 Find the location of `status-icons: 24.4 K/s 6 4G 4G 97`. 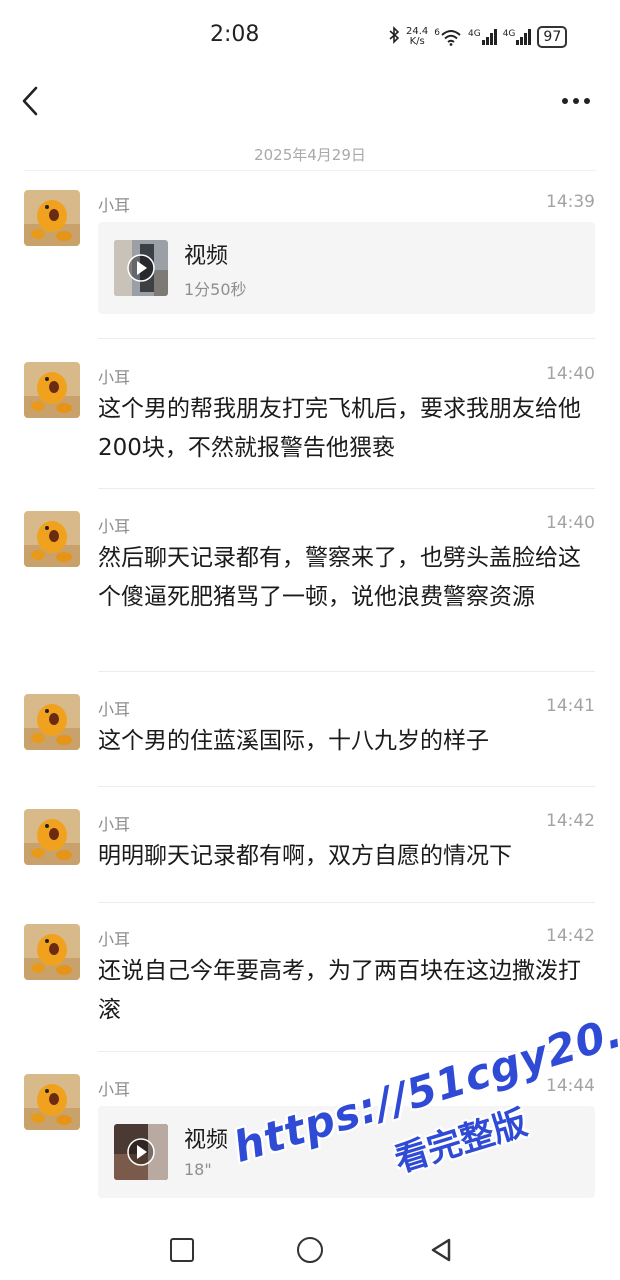

status-icons: 24.4 K/s 6 4G 4G 97 is located at coordinates (478, 37).